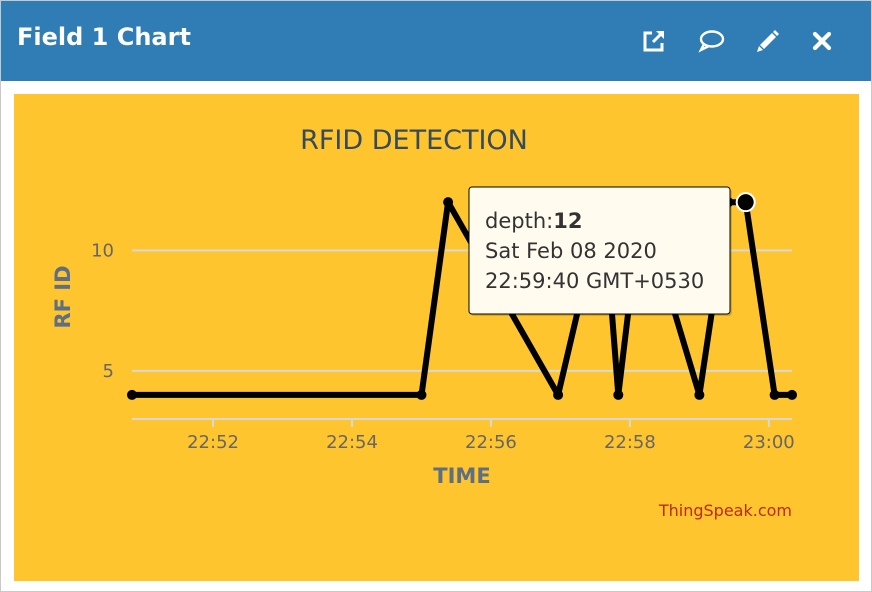 The height and width of the screenshot is (592, 872). What do you see at coordinates (63, 296) in the screenshot?
I see `y-axis-label: RF ID` at bounding box center [63, 296].